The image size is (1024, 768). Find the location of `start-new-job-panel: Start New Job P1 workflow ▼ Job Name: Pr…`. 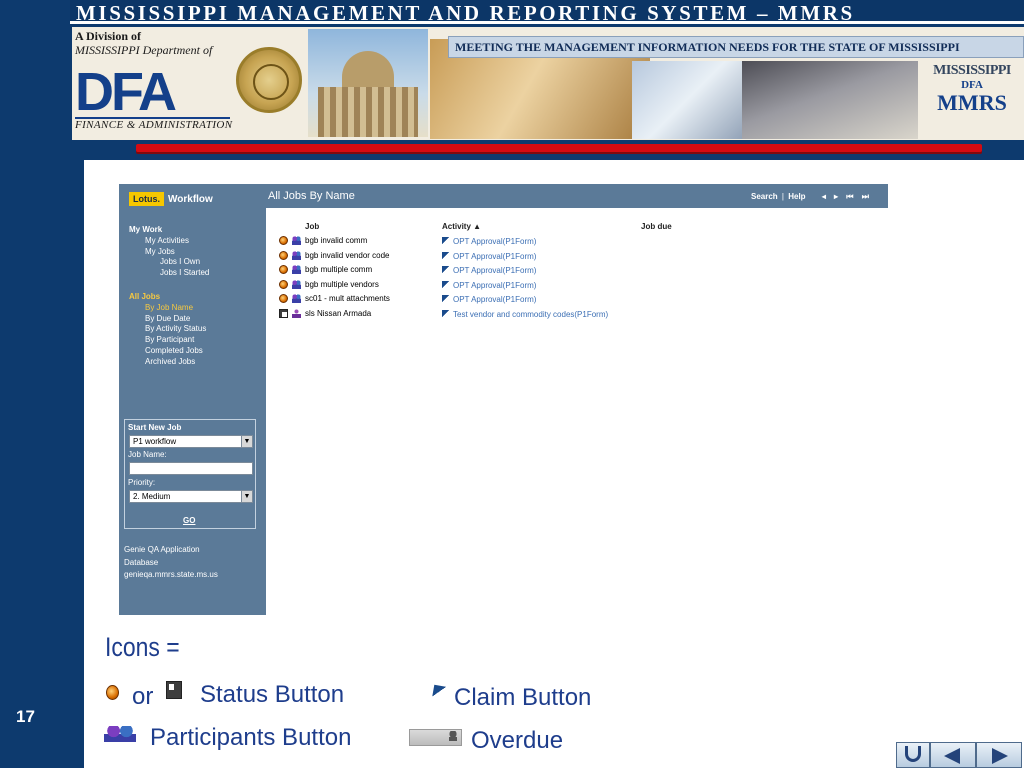

start-new-job-panel: Start New Job P1 workflow ▼ Job Name: Pr… is located at coordinates (190, 474).